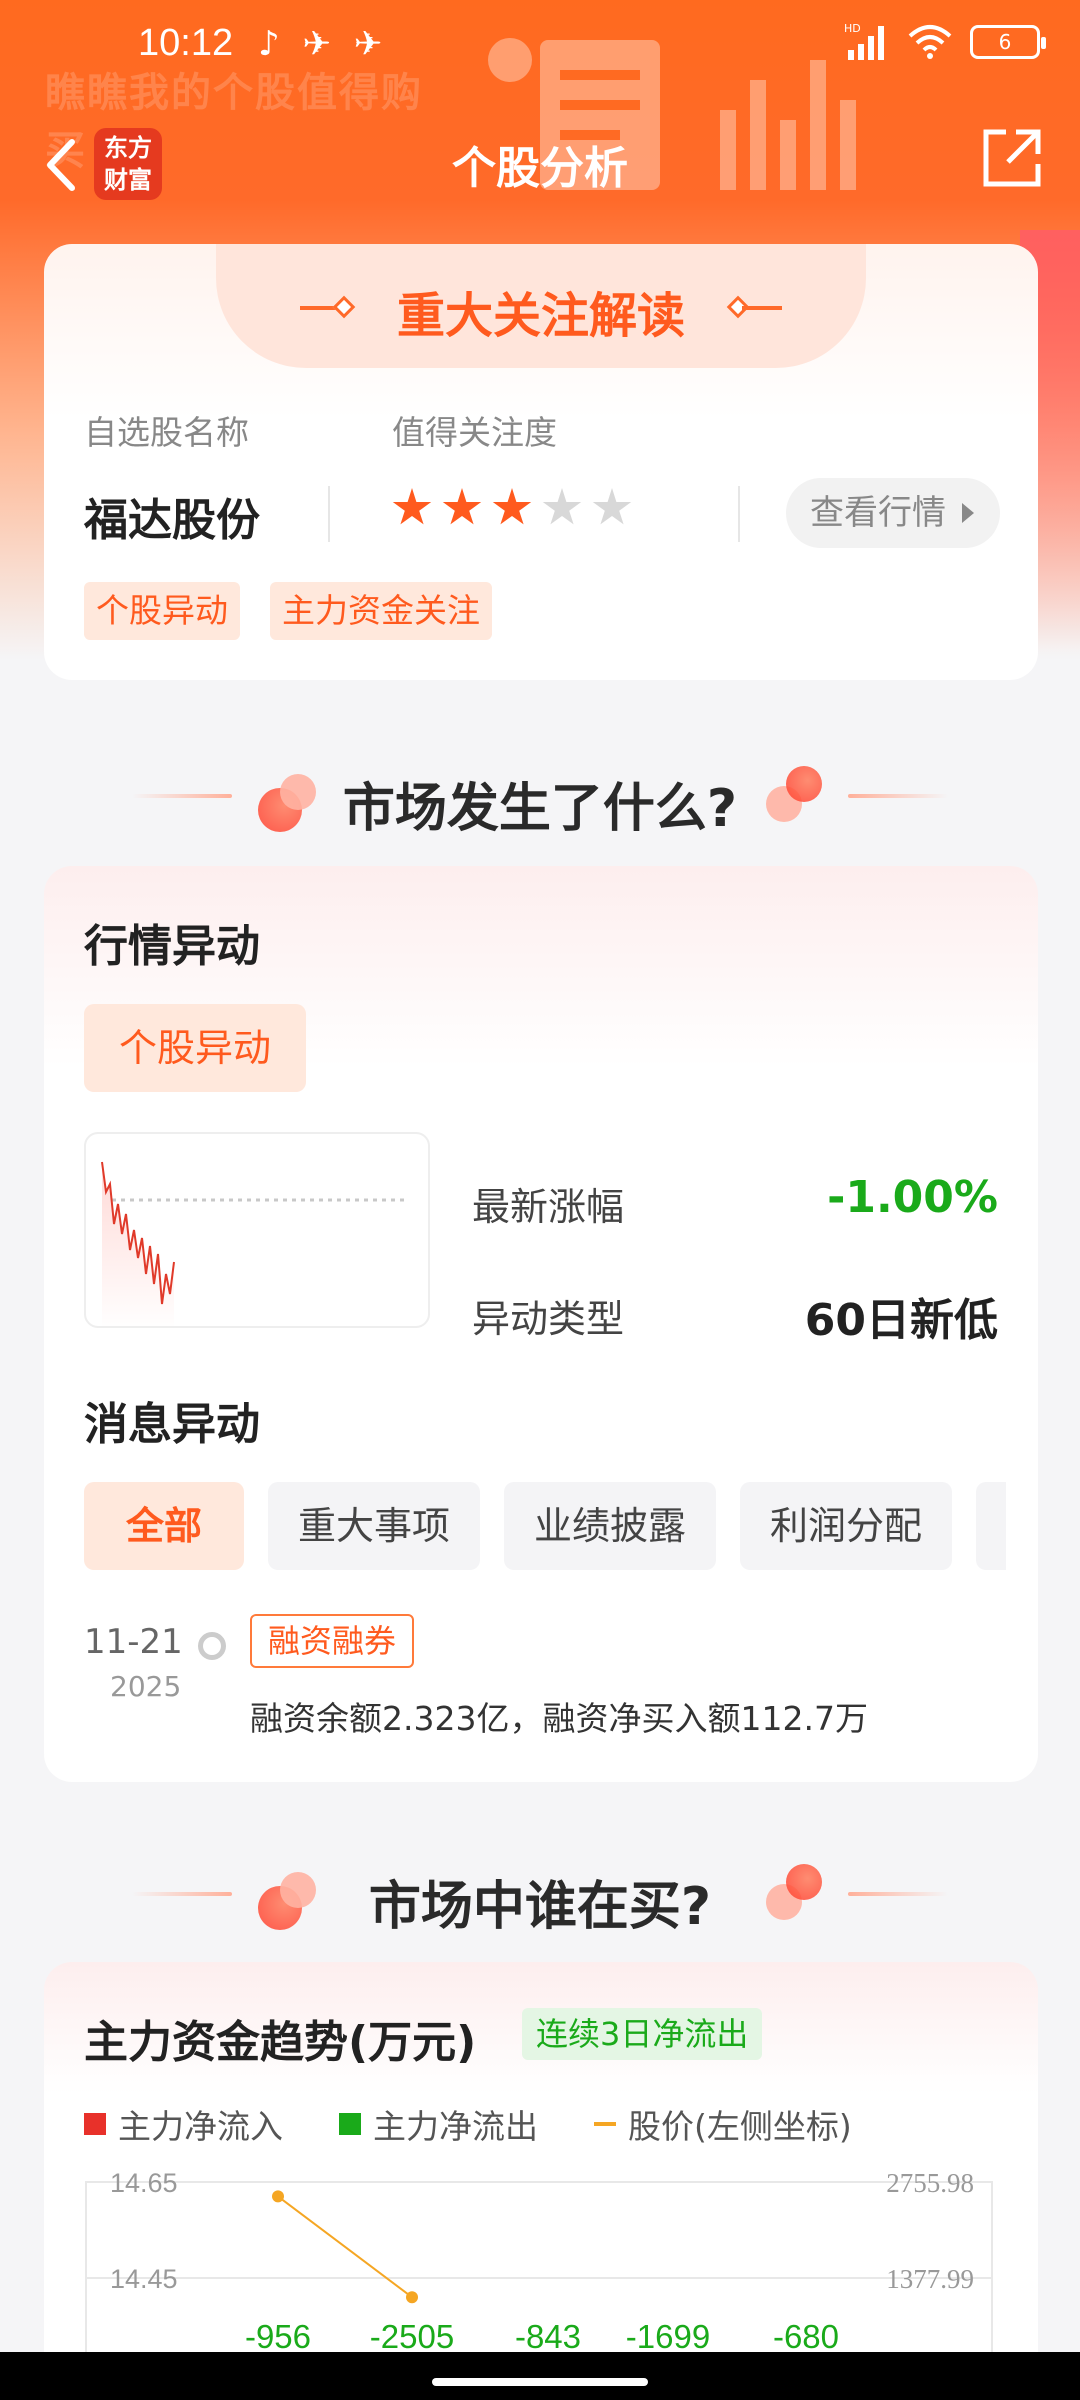 The width and height of the screenshot is (1080, 2400). Describe the element at coordinates (280, 2042) in the screenshot. I see `fund-trend-title: 主力资金趋势(万元)` at that location.